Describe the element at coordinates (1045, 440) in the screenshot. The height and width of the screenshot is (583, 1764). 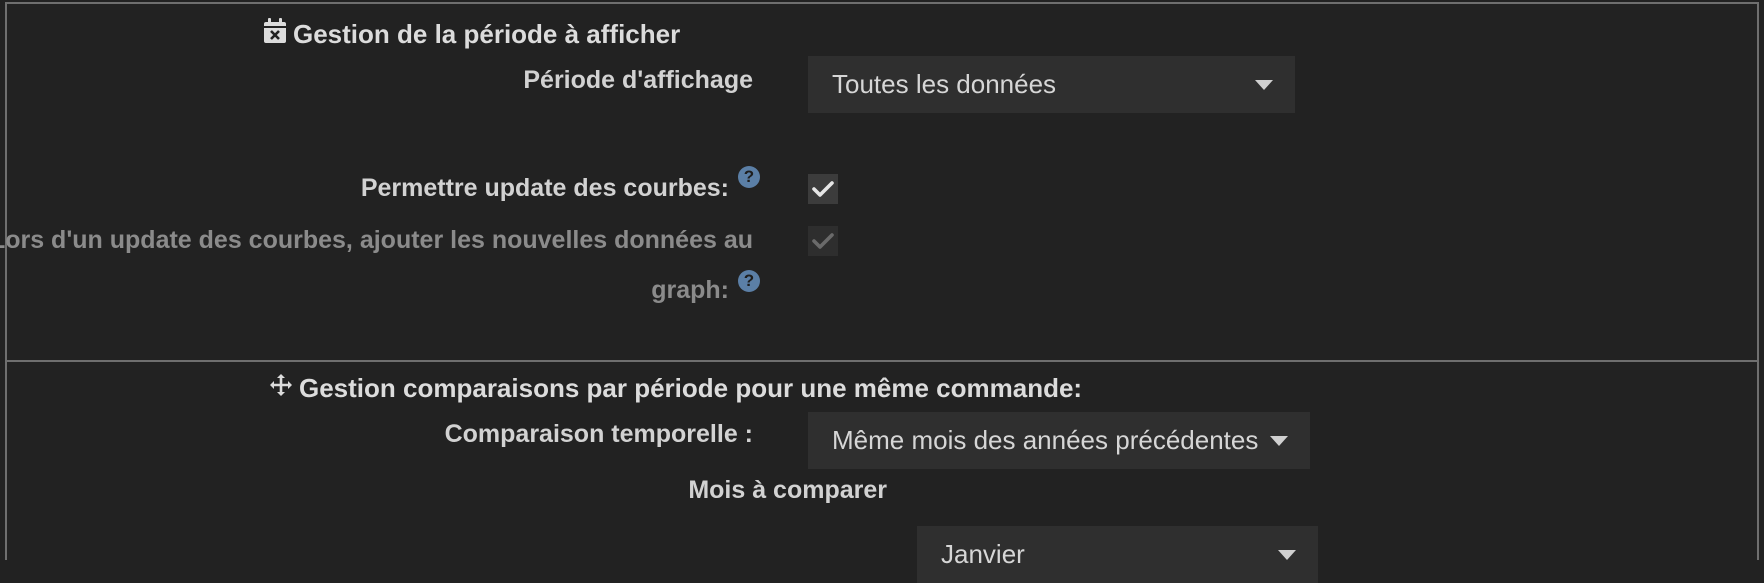
I see `temporal-comparison-value: Même mois des années précédentes` at that location.